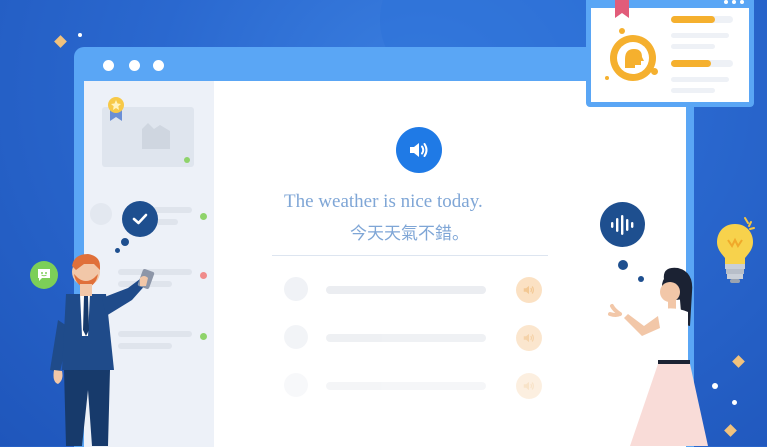 Image resolution: width=767 pixels, height=447 pixels. Describe the element at coordinates (658, 356) in the screenshot. I see `woman-illustration` at that location.